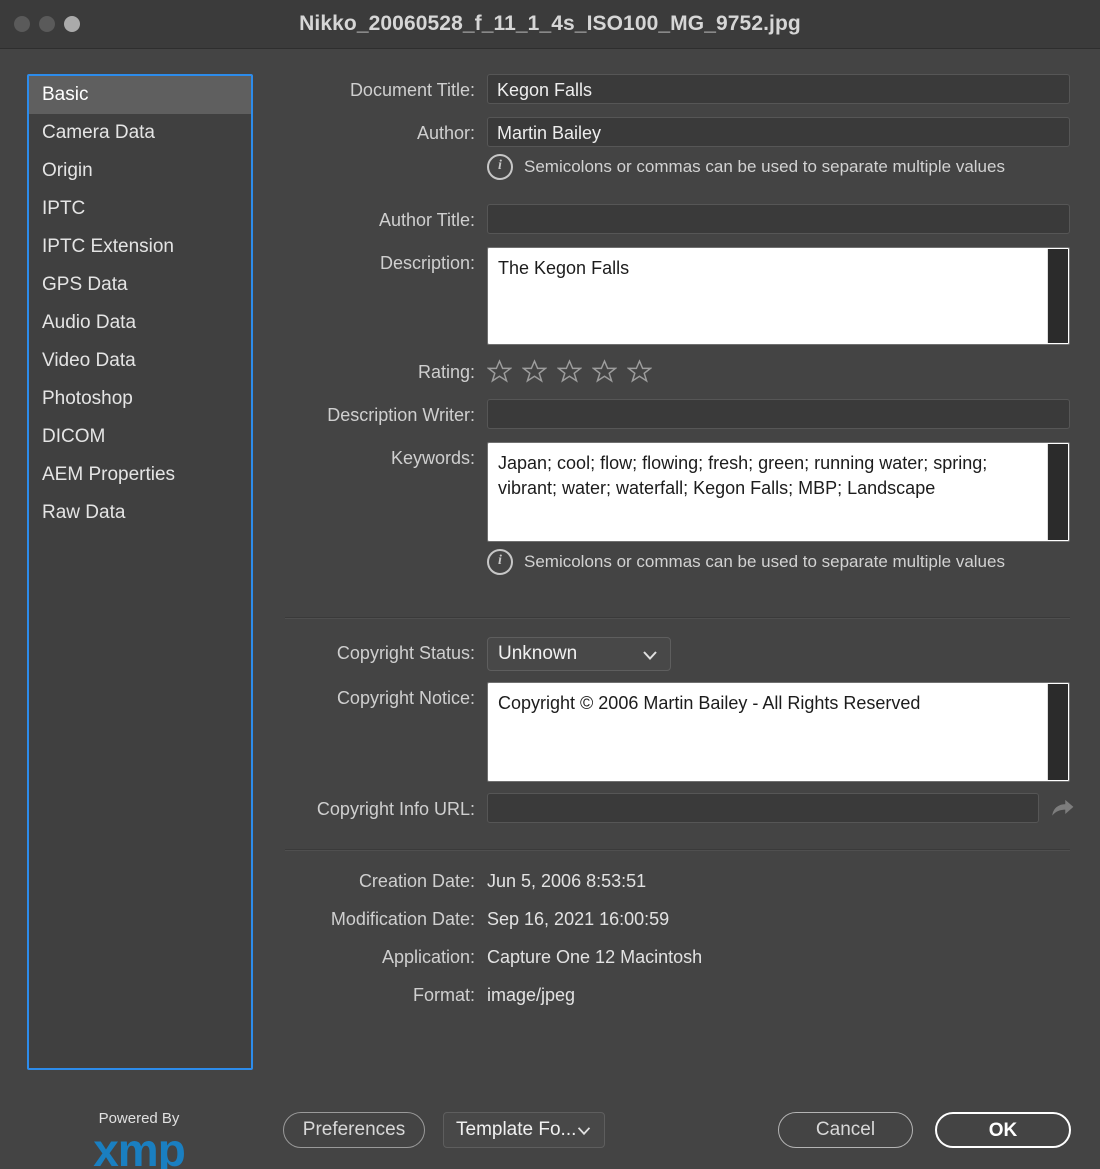 The image size is (1100, 1169). What do you see at coordinates (412, 90) in the screenshot?
I see `document-title-label: Document Title:` at bounding box center [412, 90].